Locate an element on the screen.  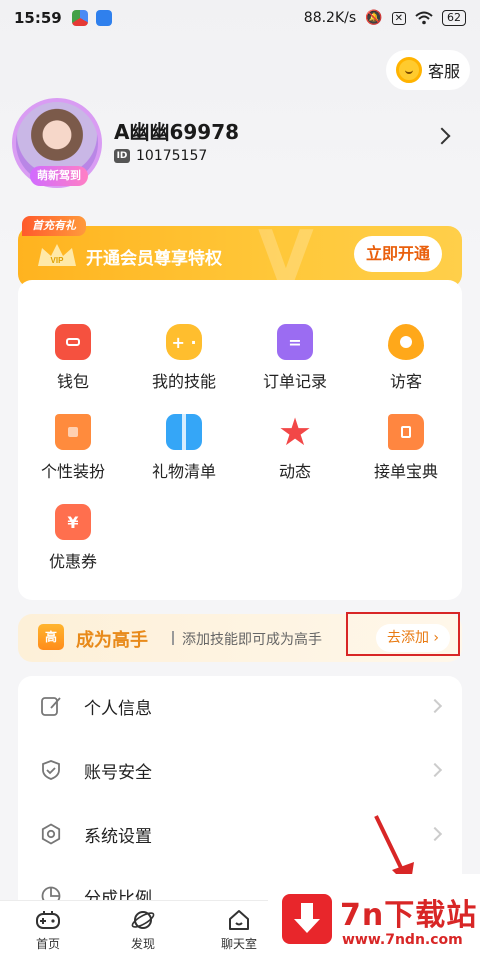
wifi-icon is located at coordinates (424, 18).